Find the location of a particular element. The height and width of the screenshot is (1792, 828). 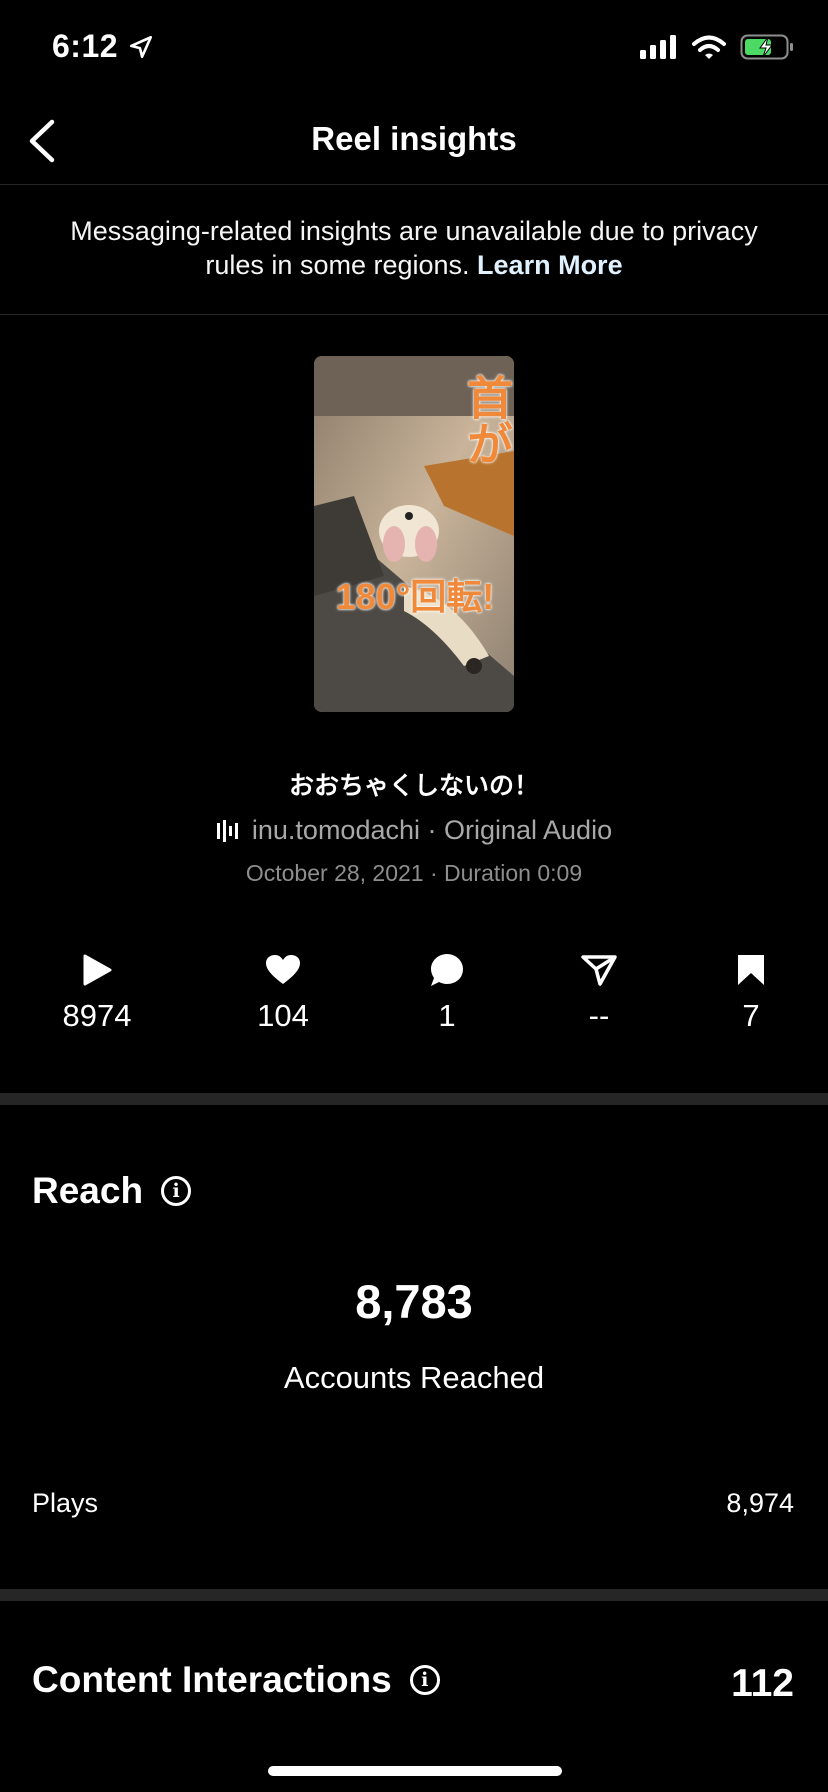

shares-count: -- is located at coordinates (599, 1015).